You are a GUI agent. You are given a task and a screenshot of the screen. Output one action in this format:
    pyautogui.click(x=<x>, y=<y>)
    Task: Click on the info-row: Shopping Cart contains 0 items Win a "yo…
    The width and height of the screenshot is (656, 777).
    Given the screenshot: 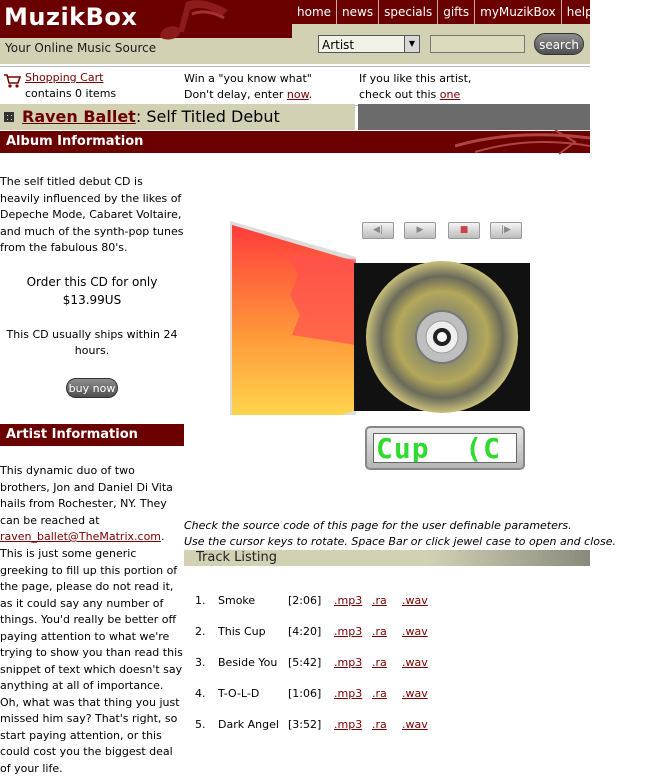 What is the action you would take?
    pyautogui.click(x=295, y=86)
    